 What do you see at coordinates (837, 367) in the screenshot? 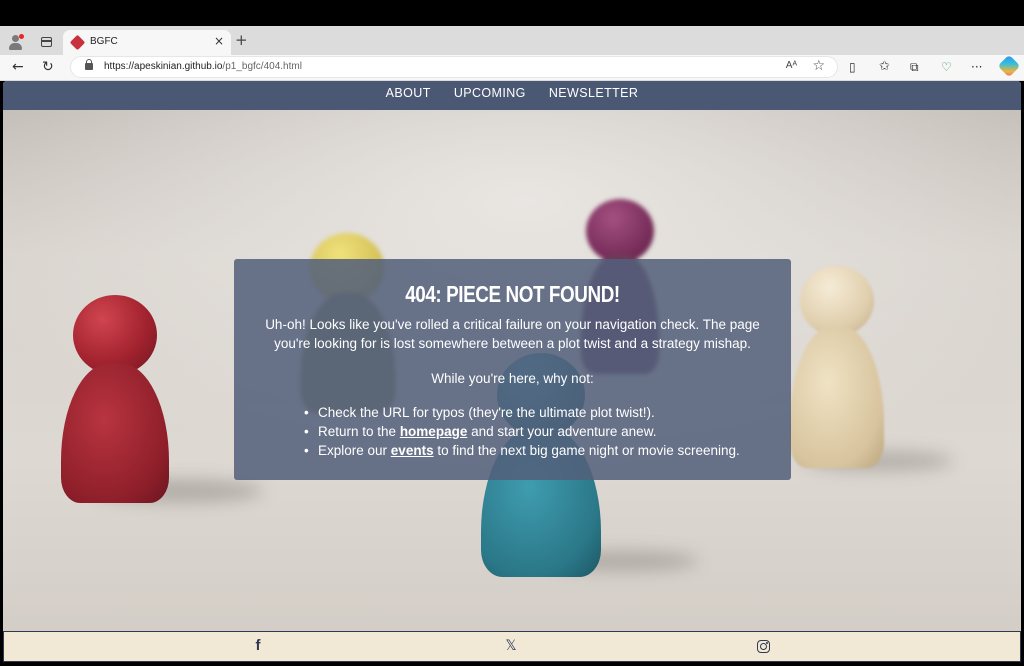
I see `beige-pawn` at bounding box center [837, 367].